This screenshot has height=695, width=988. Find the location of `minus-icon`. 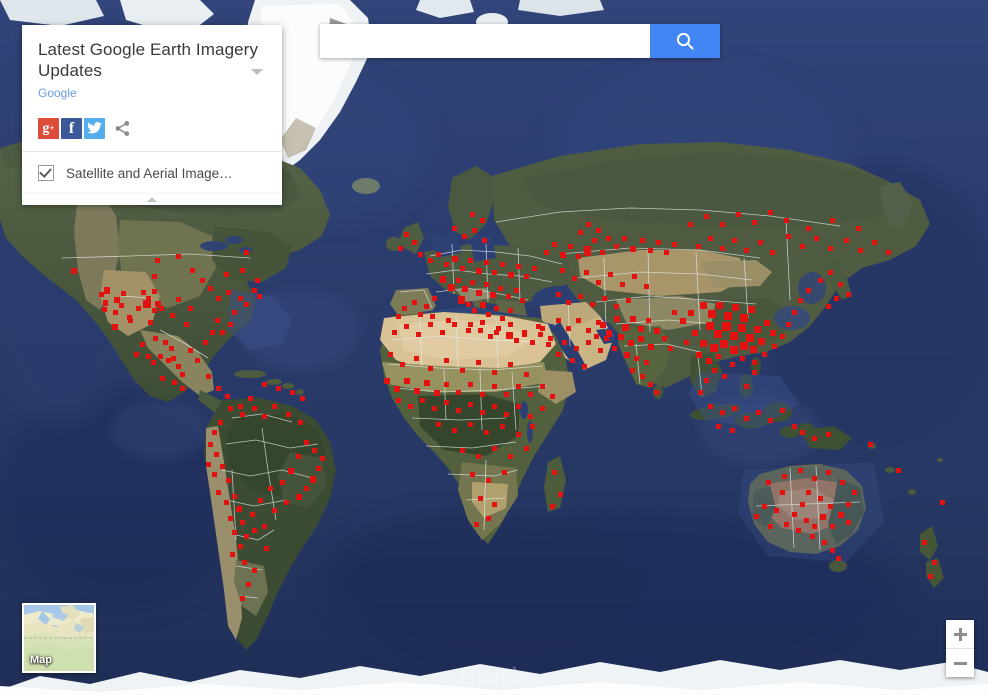

minus-icon is located at coordinates (960, 663).